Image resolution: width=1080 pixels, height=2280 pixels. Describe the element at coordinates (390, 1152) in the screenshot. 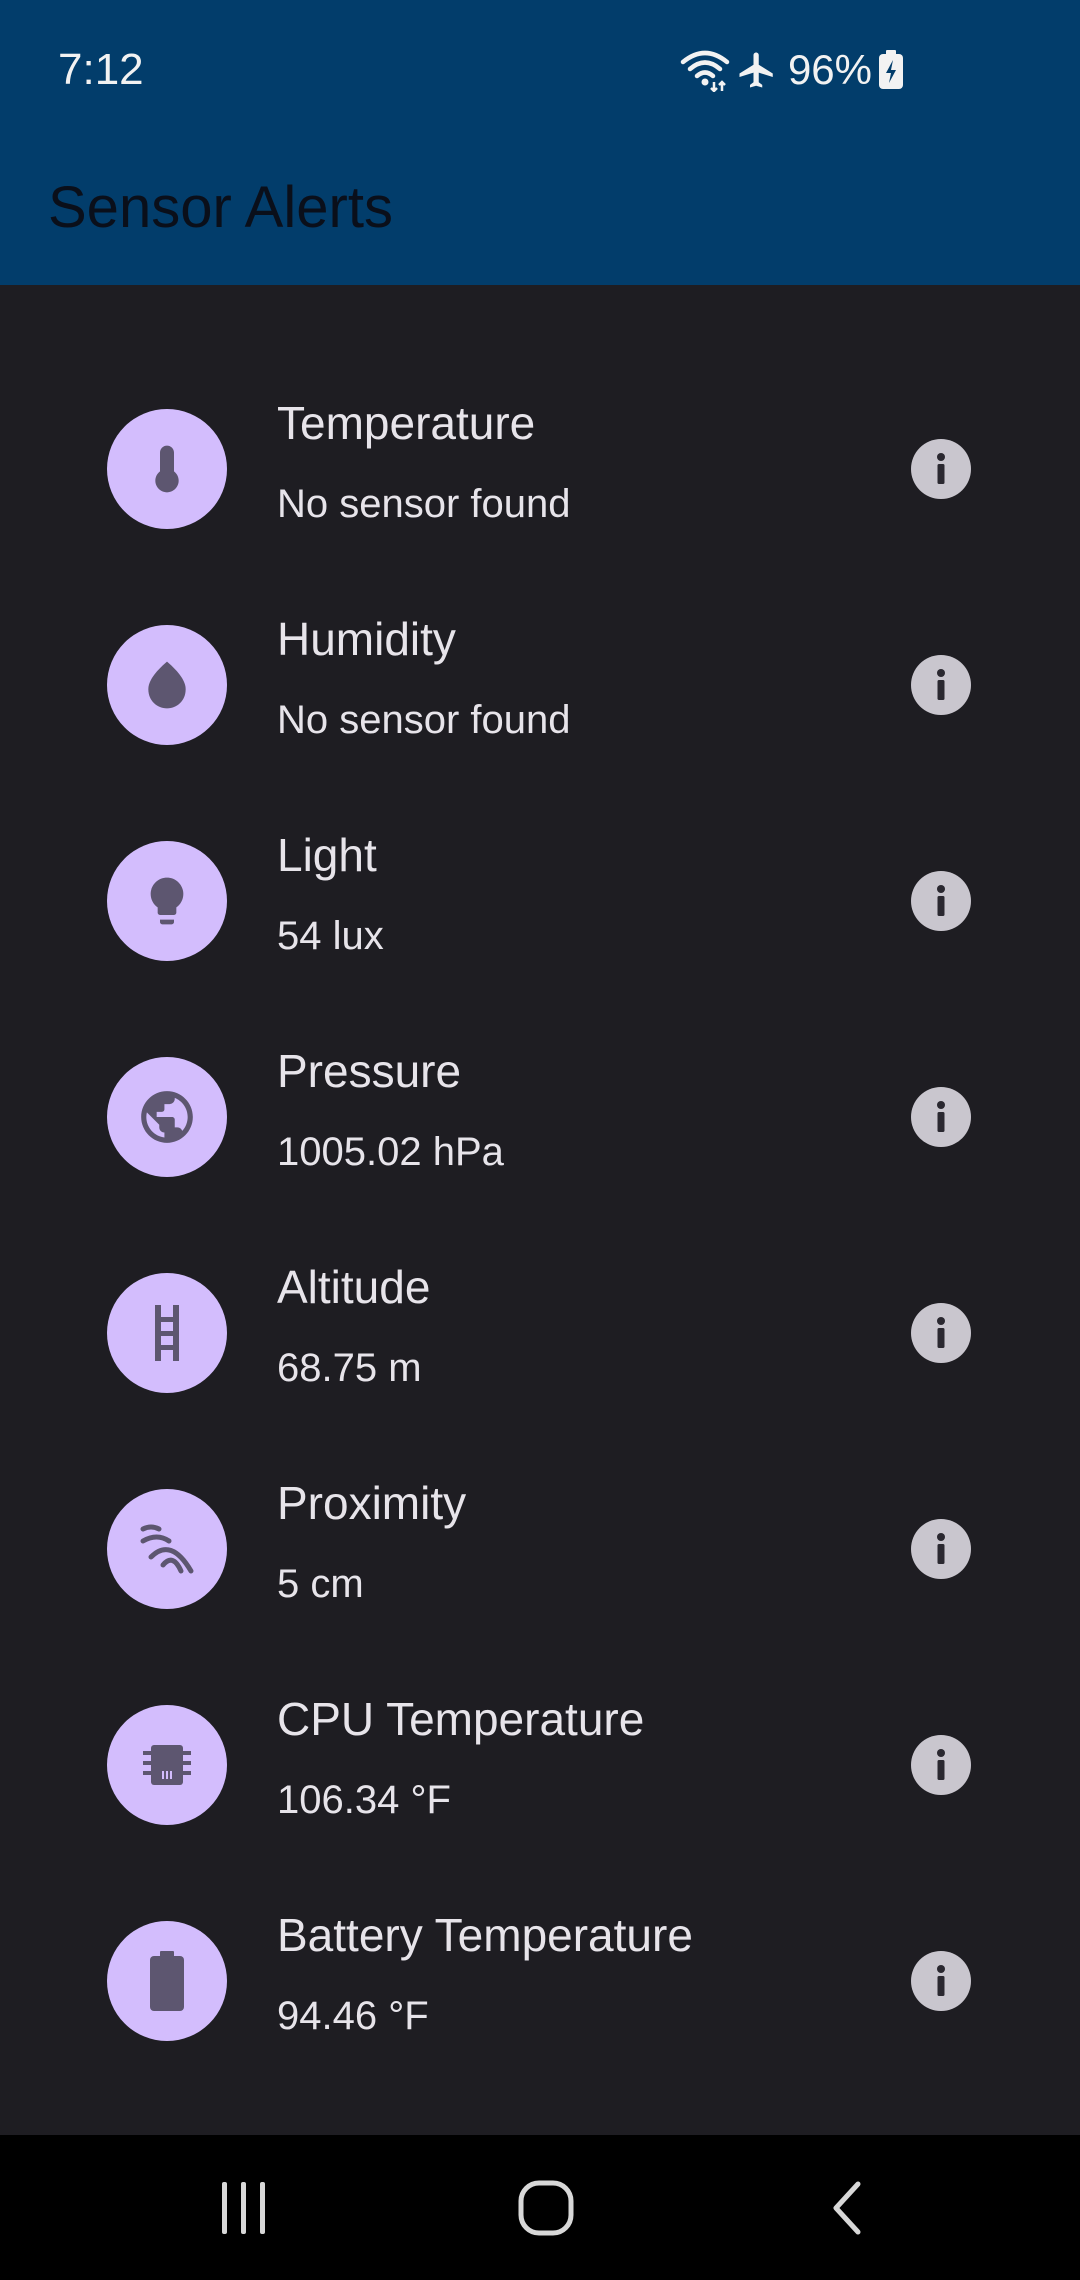

I see `sensor-value: 1005.02 hPa` at that location.